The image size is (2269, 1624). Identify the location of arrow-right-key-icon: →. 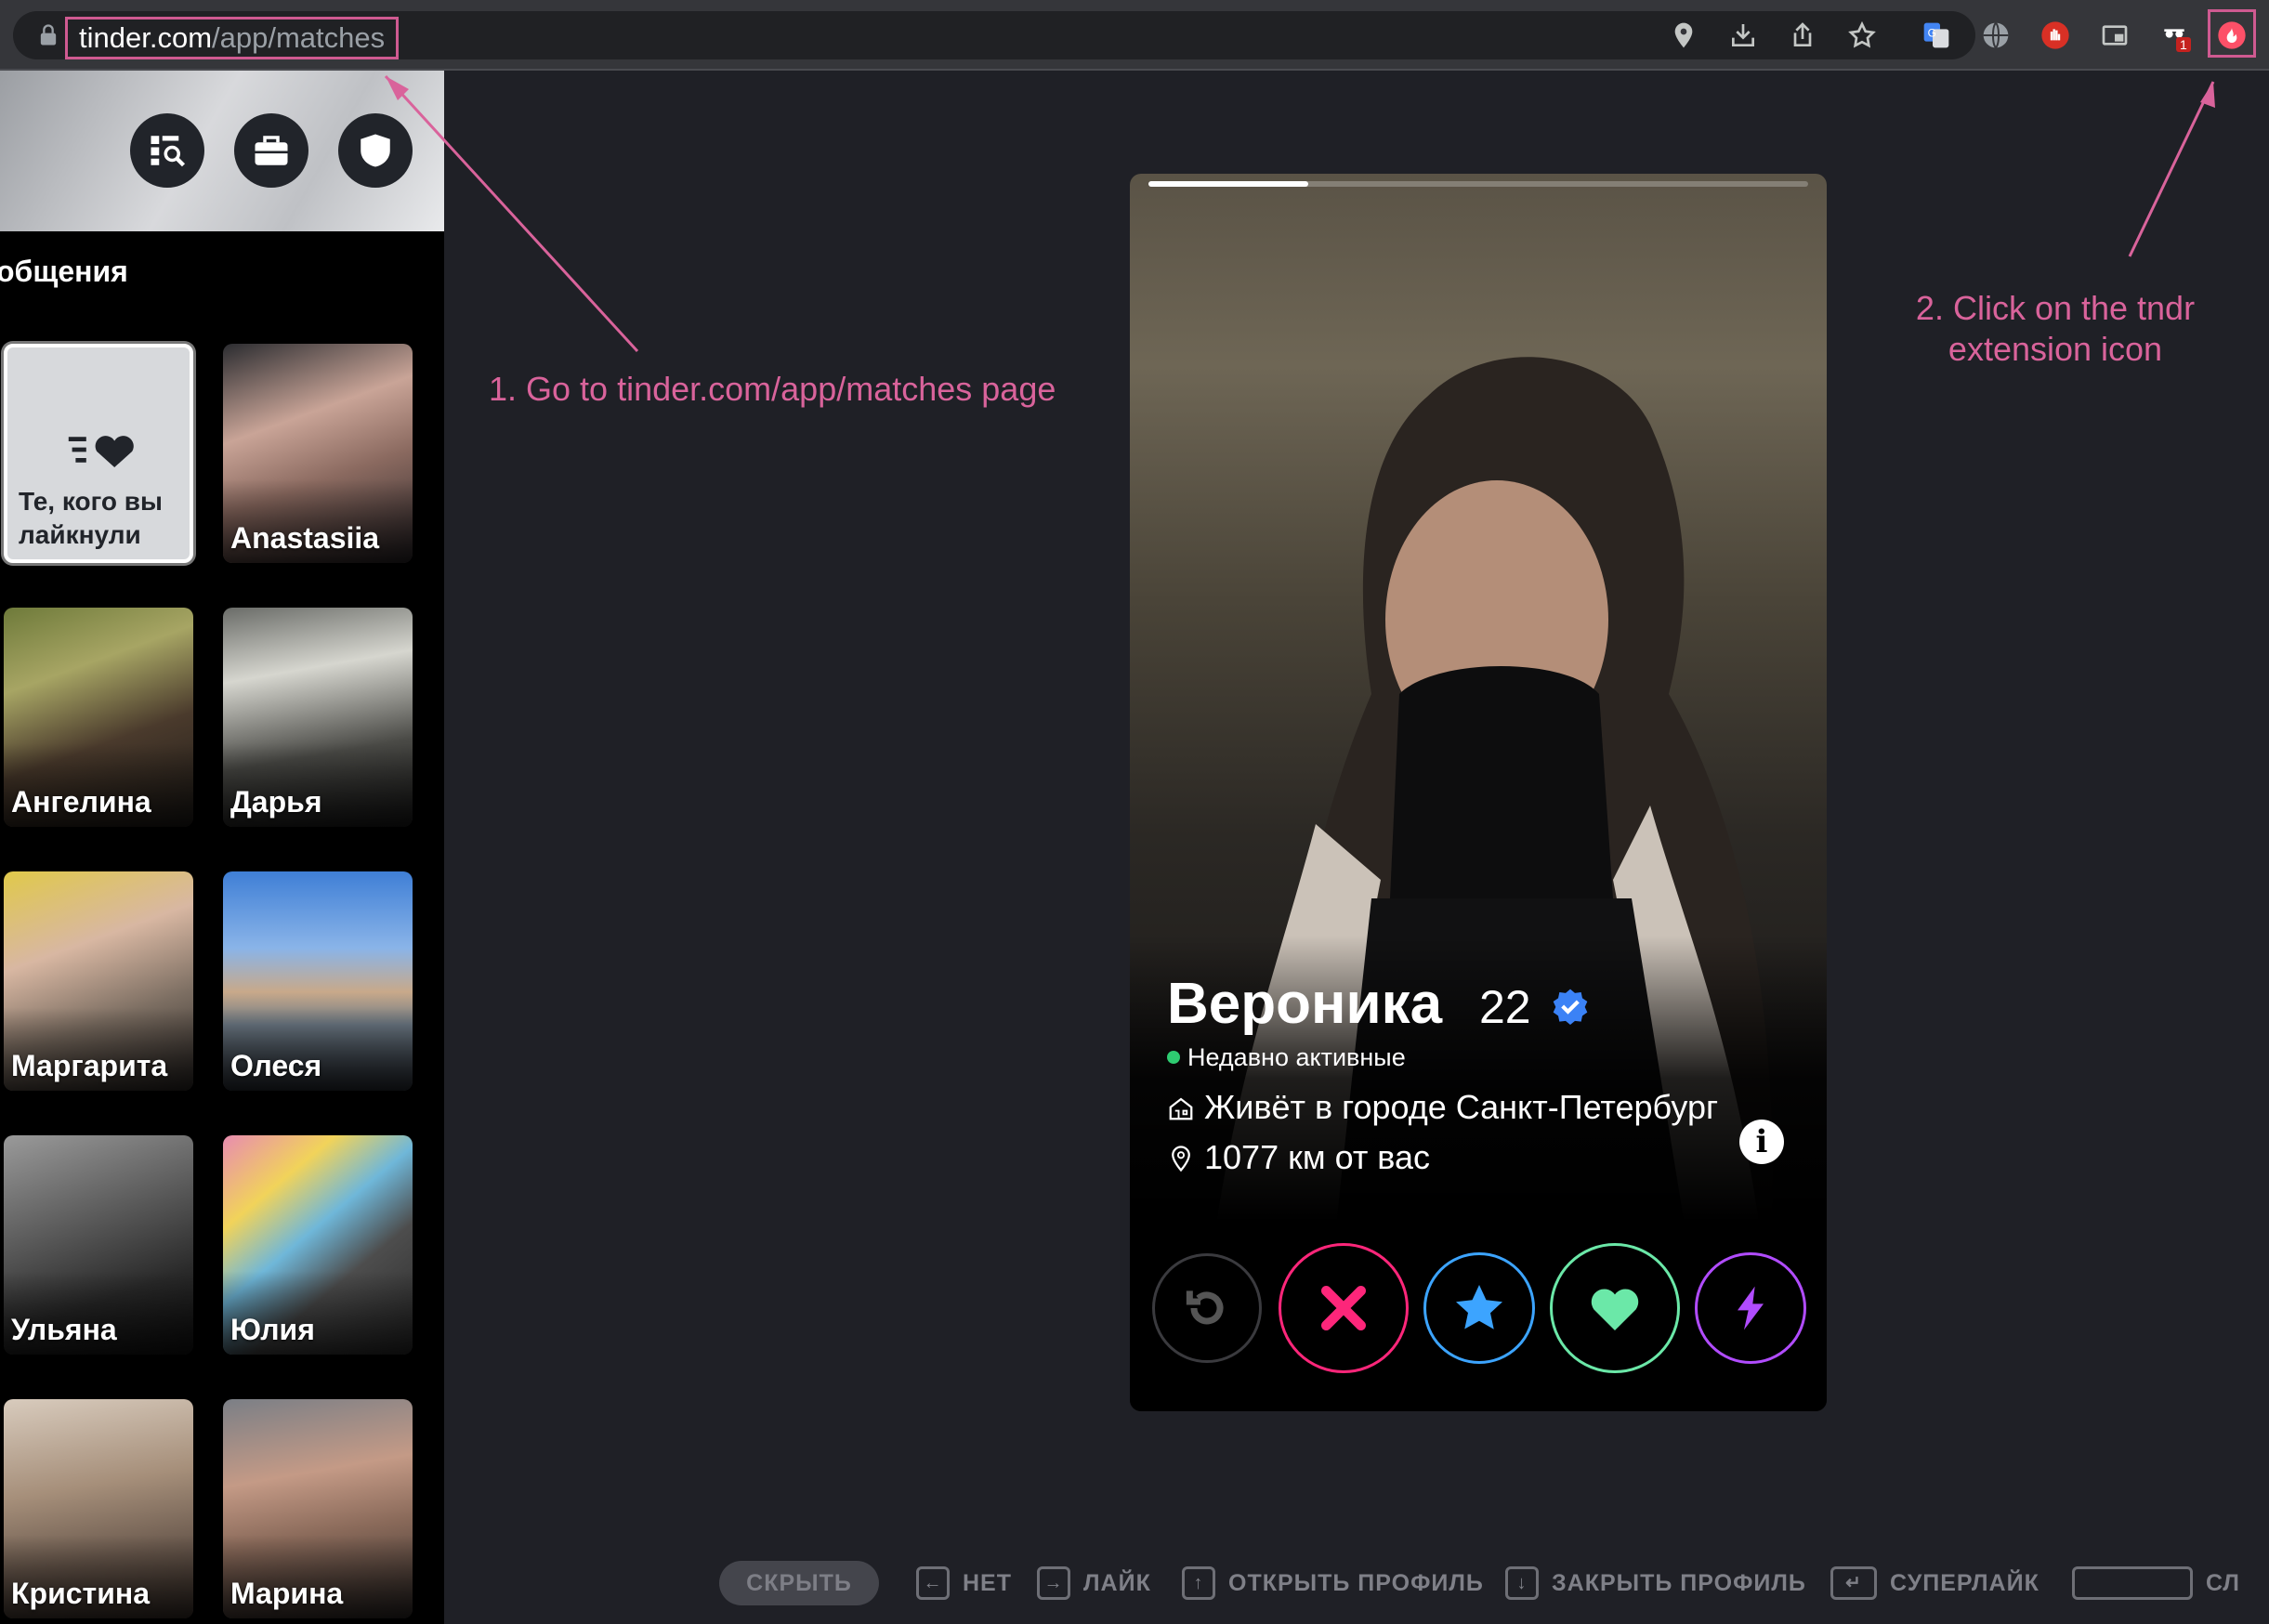
(1053, 1583).